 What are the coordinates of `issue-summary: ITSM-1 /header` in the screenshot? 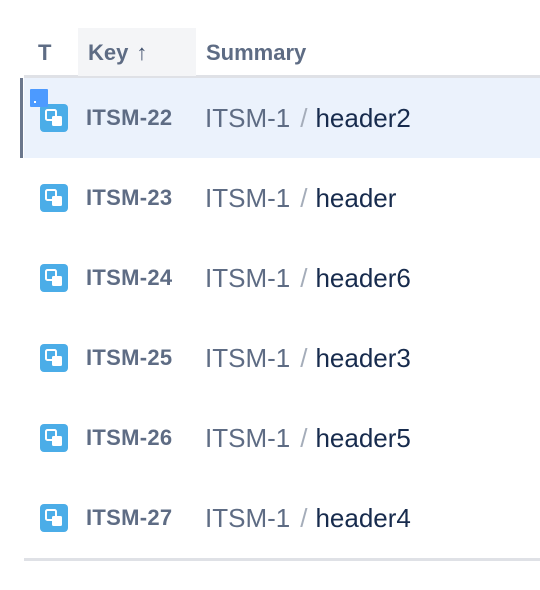 It's located at (300, 198).